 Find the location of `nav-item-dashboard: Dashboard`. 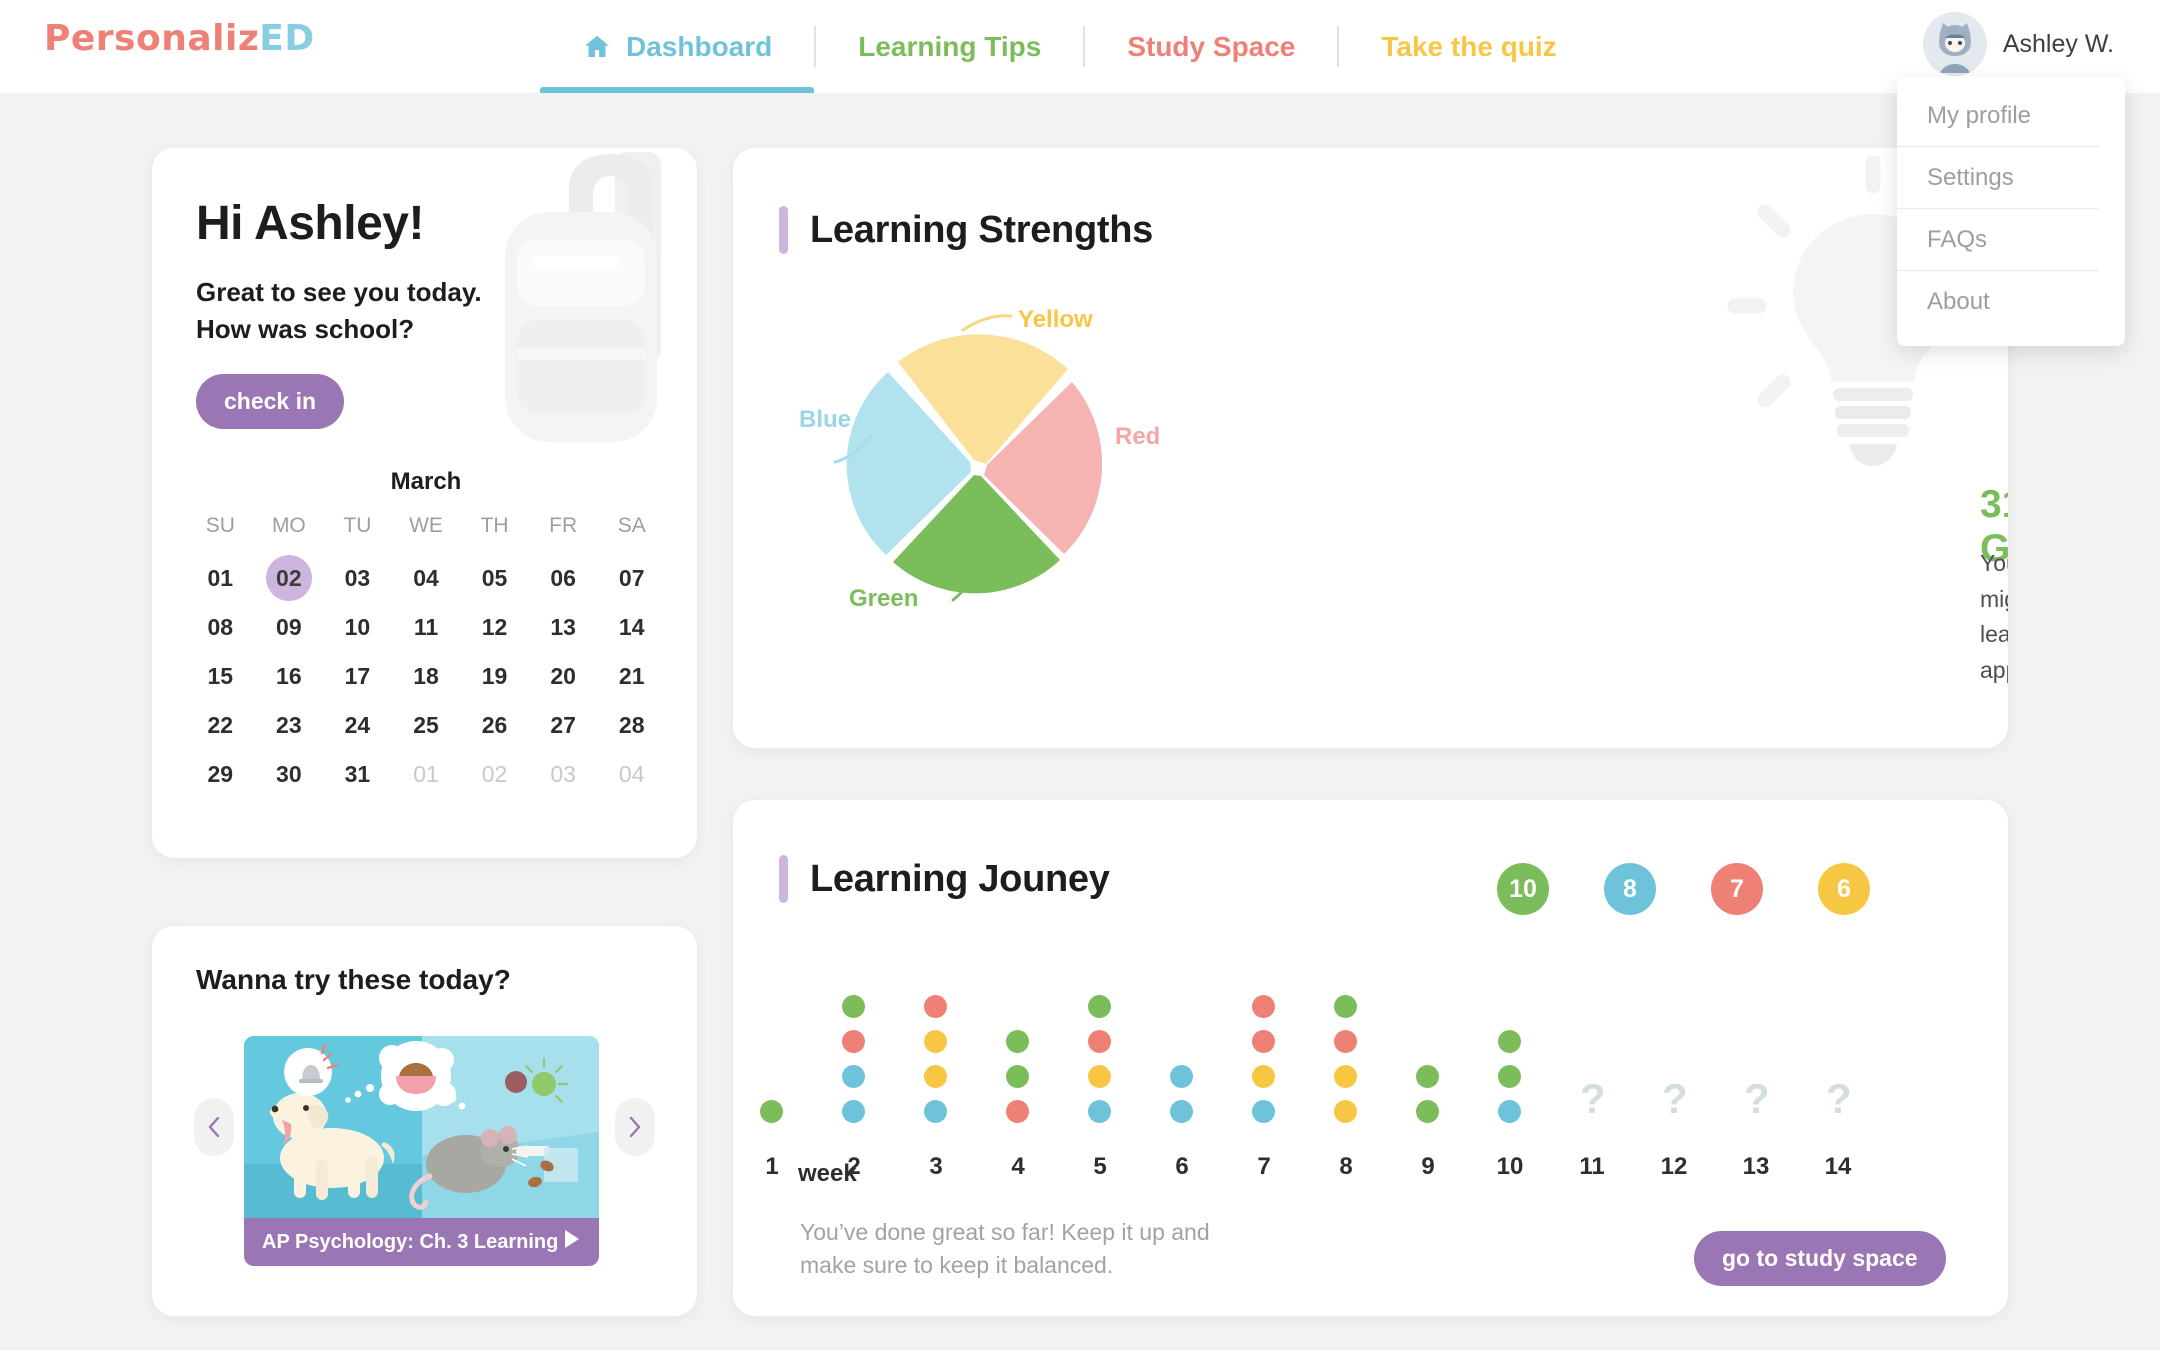

nav-item-dashboard: Dashboard is located at coordinates (677, 46).